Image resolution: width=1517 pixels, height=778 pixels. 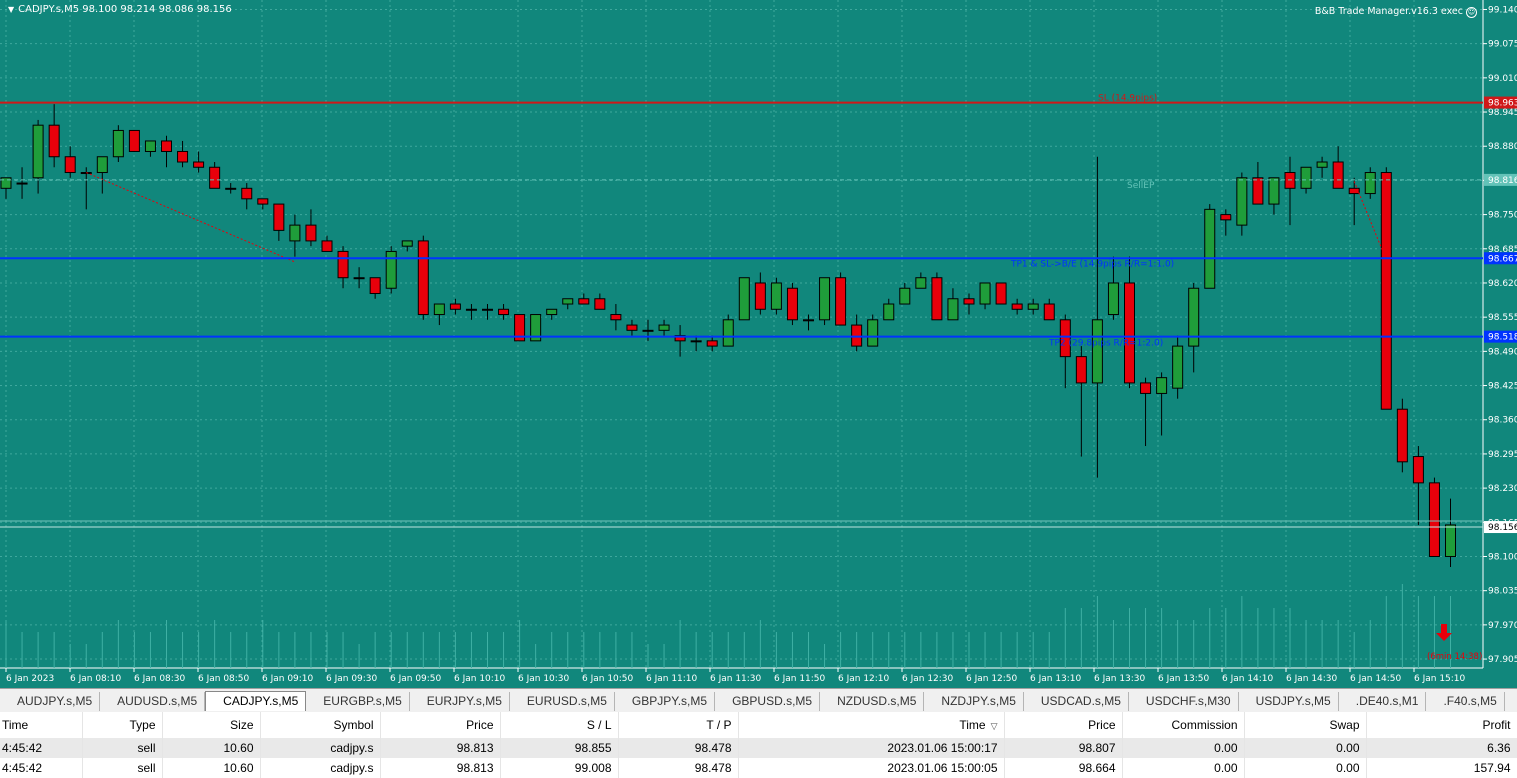 I want to click on symbol-tab: USDCHF.s,M30, so click(x=1184, y=701).